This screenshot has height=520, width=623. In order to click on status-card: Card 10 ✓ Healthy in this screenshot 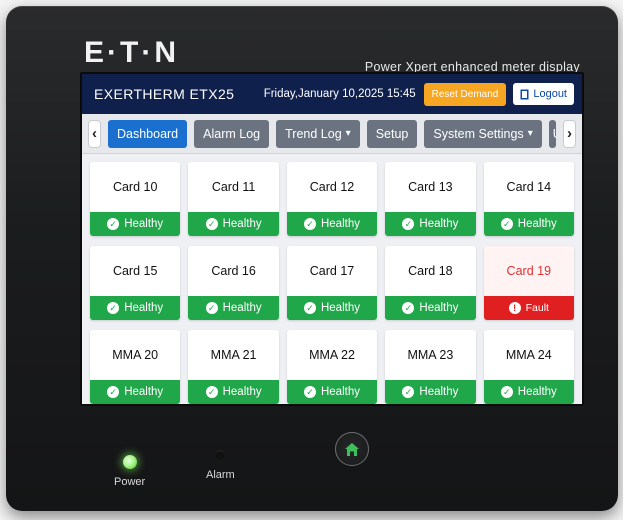, I will do `click(135, 199)`.